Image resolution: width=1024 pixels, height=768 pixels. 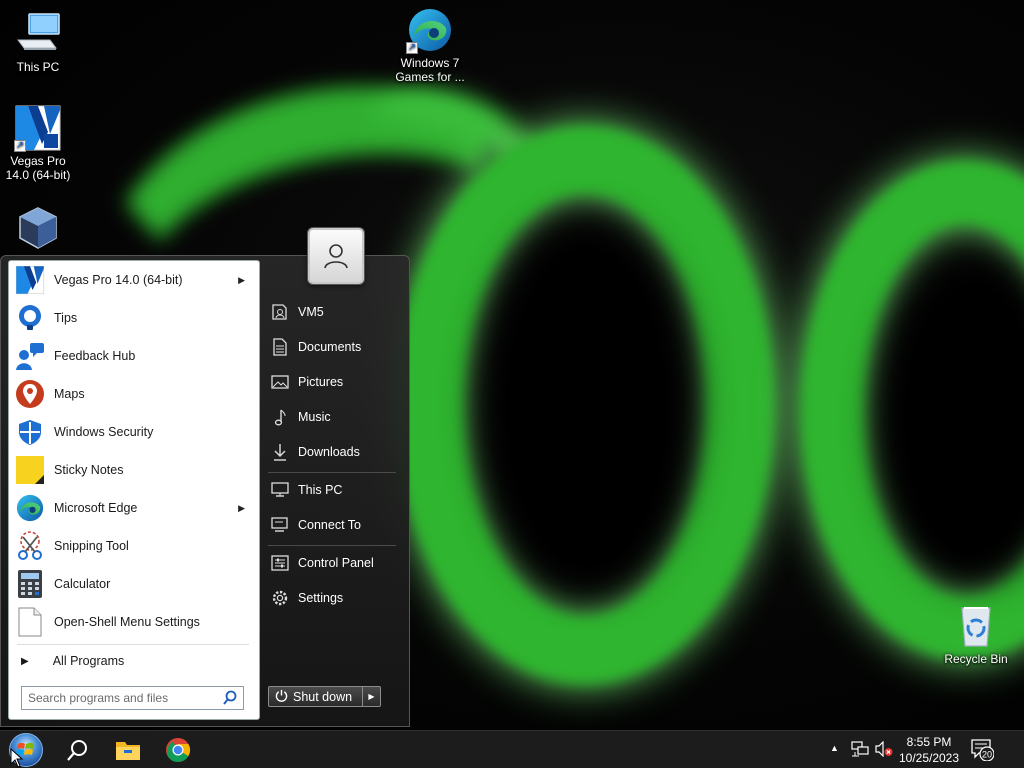 I want to click on place-control-panel: Control Panel, so click(x=332, y=563).